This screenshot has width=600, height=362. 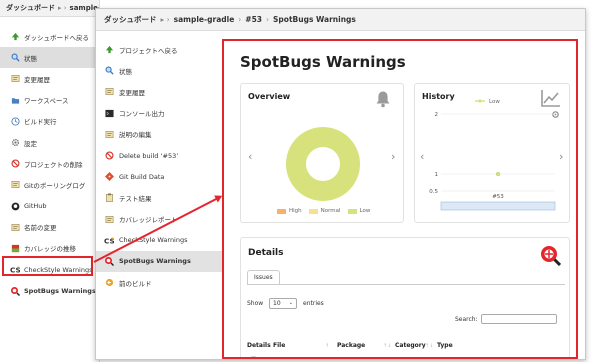 I want to click on breadcrumb-page: SpotBugs Warnings, so click(x=314, y=19).